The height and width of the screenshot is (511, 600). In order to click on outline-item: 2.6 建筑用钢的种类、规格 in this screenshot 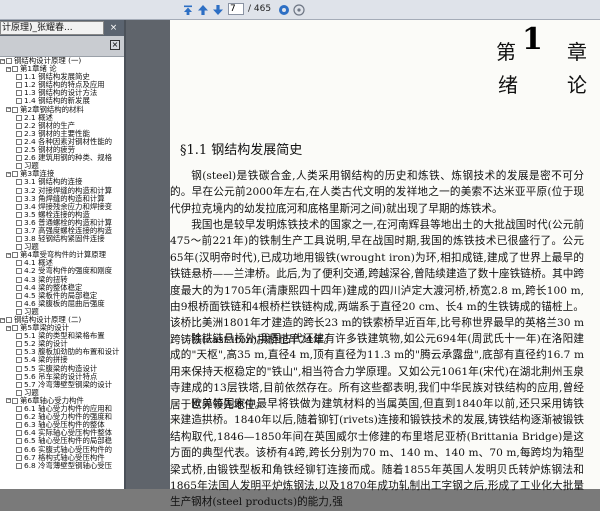, I will do `click(62, 158)`.